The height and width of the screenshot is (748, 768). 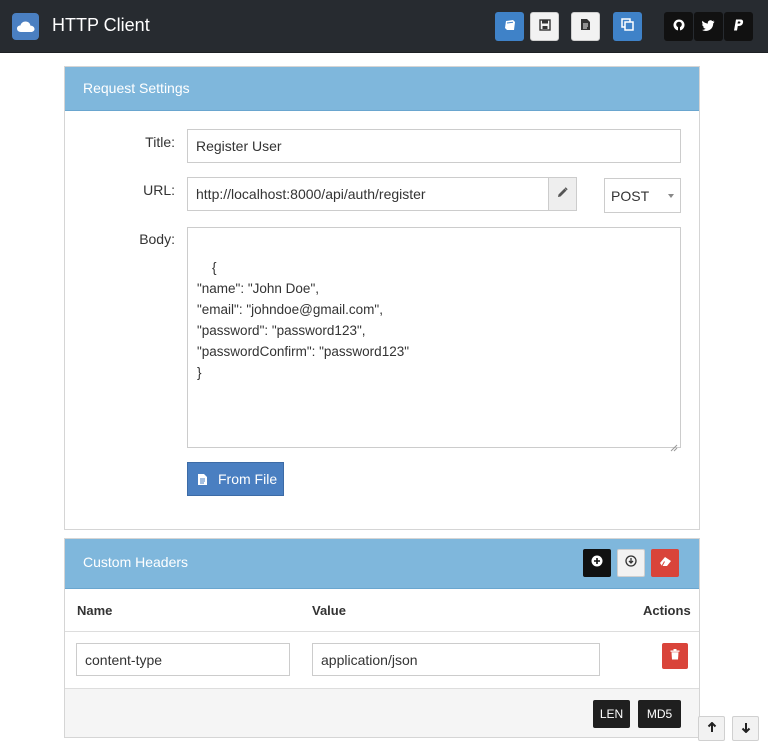 I want to click on github-icon, so click(x=679, y=27).